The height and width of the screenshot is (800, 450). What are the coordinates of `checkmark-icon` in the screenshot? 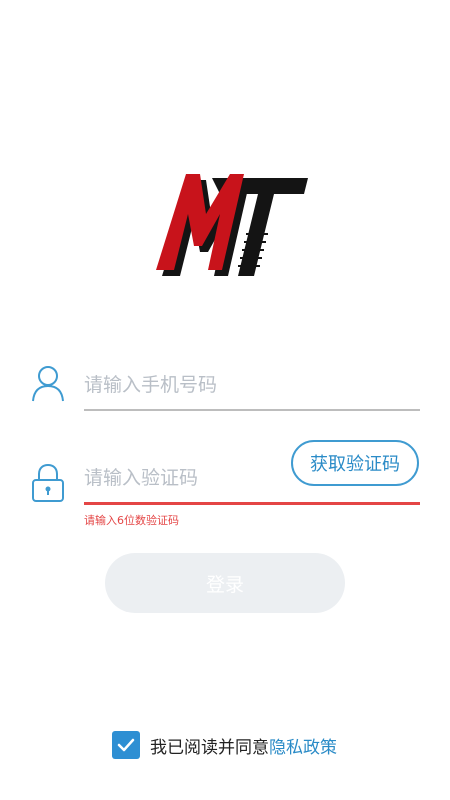 It's located at (126, 745).